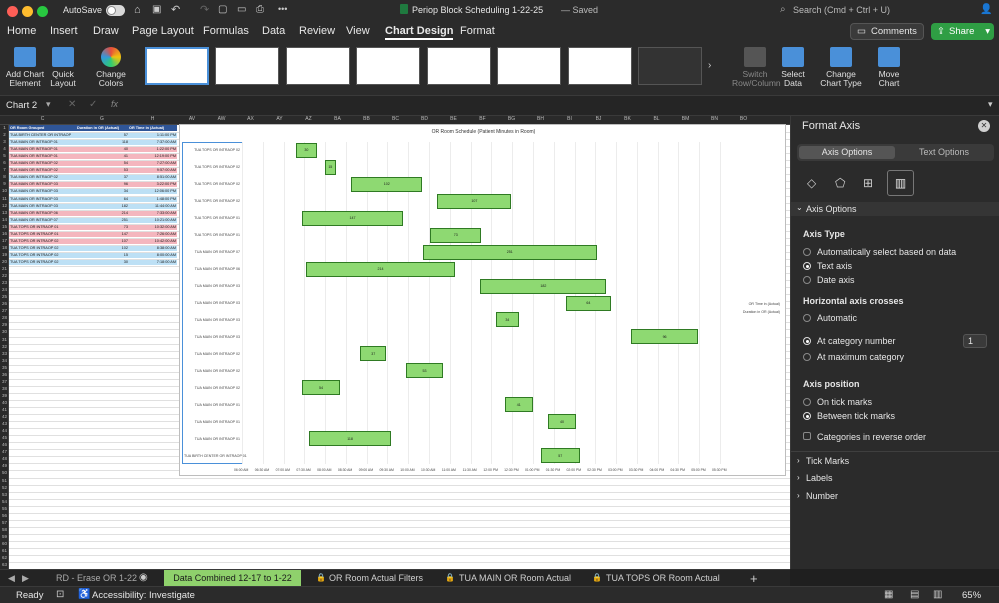 This screenshot has width=999, height=603. I want to click on row-header: 57, so click(4, 522).